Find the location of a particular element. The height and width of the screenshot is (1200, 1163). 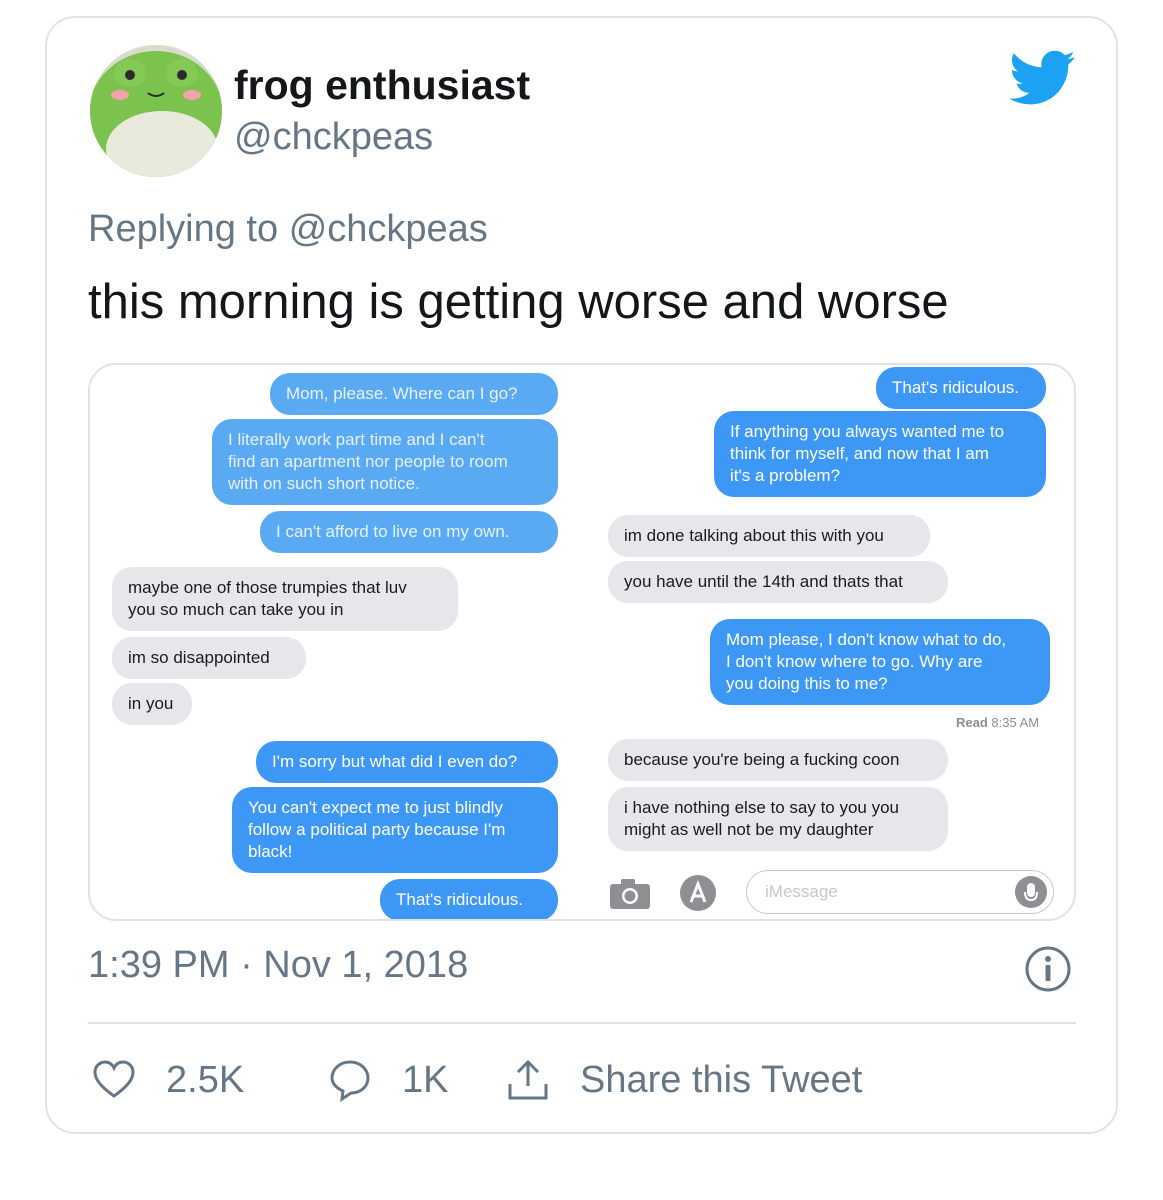

message-bubble-received: in you is located at coordinates (152, 704).